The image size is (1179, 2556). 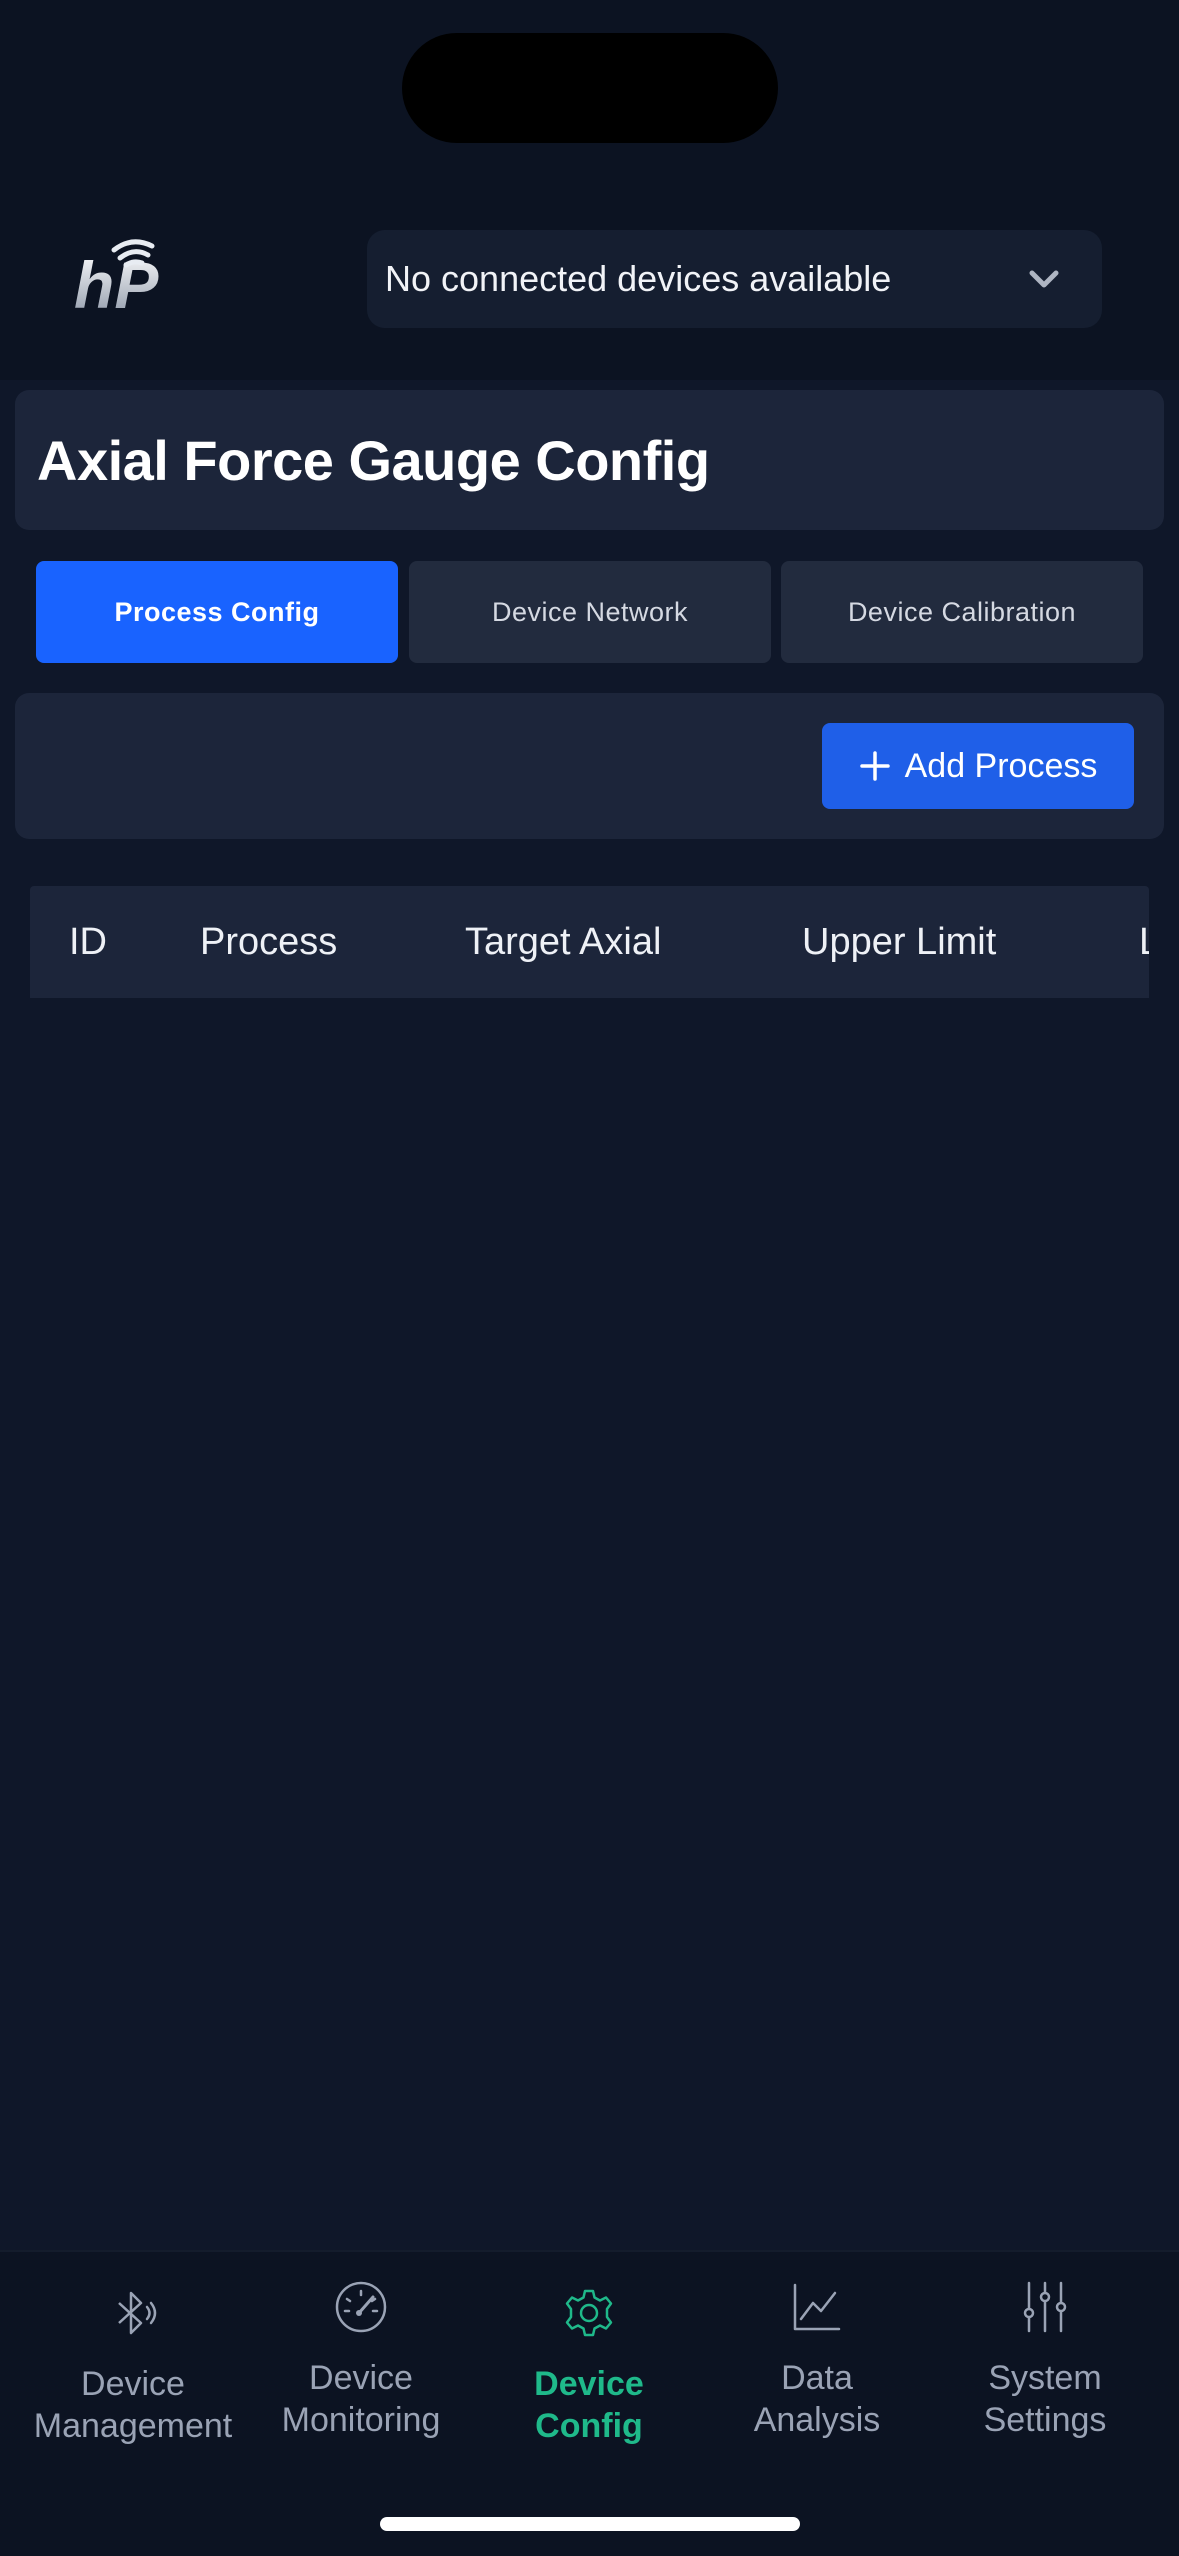 I want to click on column-header-target-axial: Target Axial, so click(x=563, y=942).